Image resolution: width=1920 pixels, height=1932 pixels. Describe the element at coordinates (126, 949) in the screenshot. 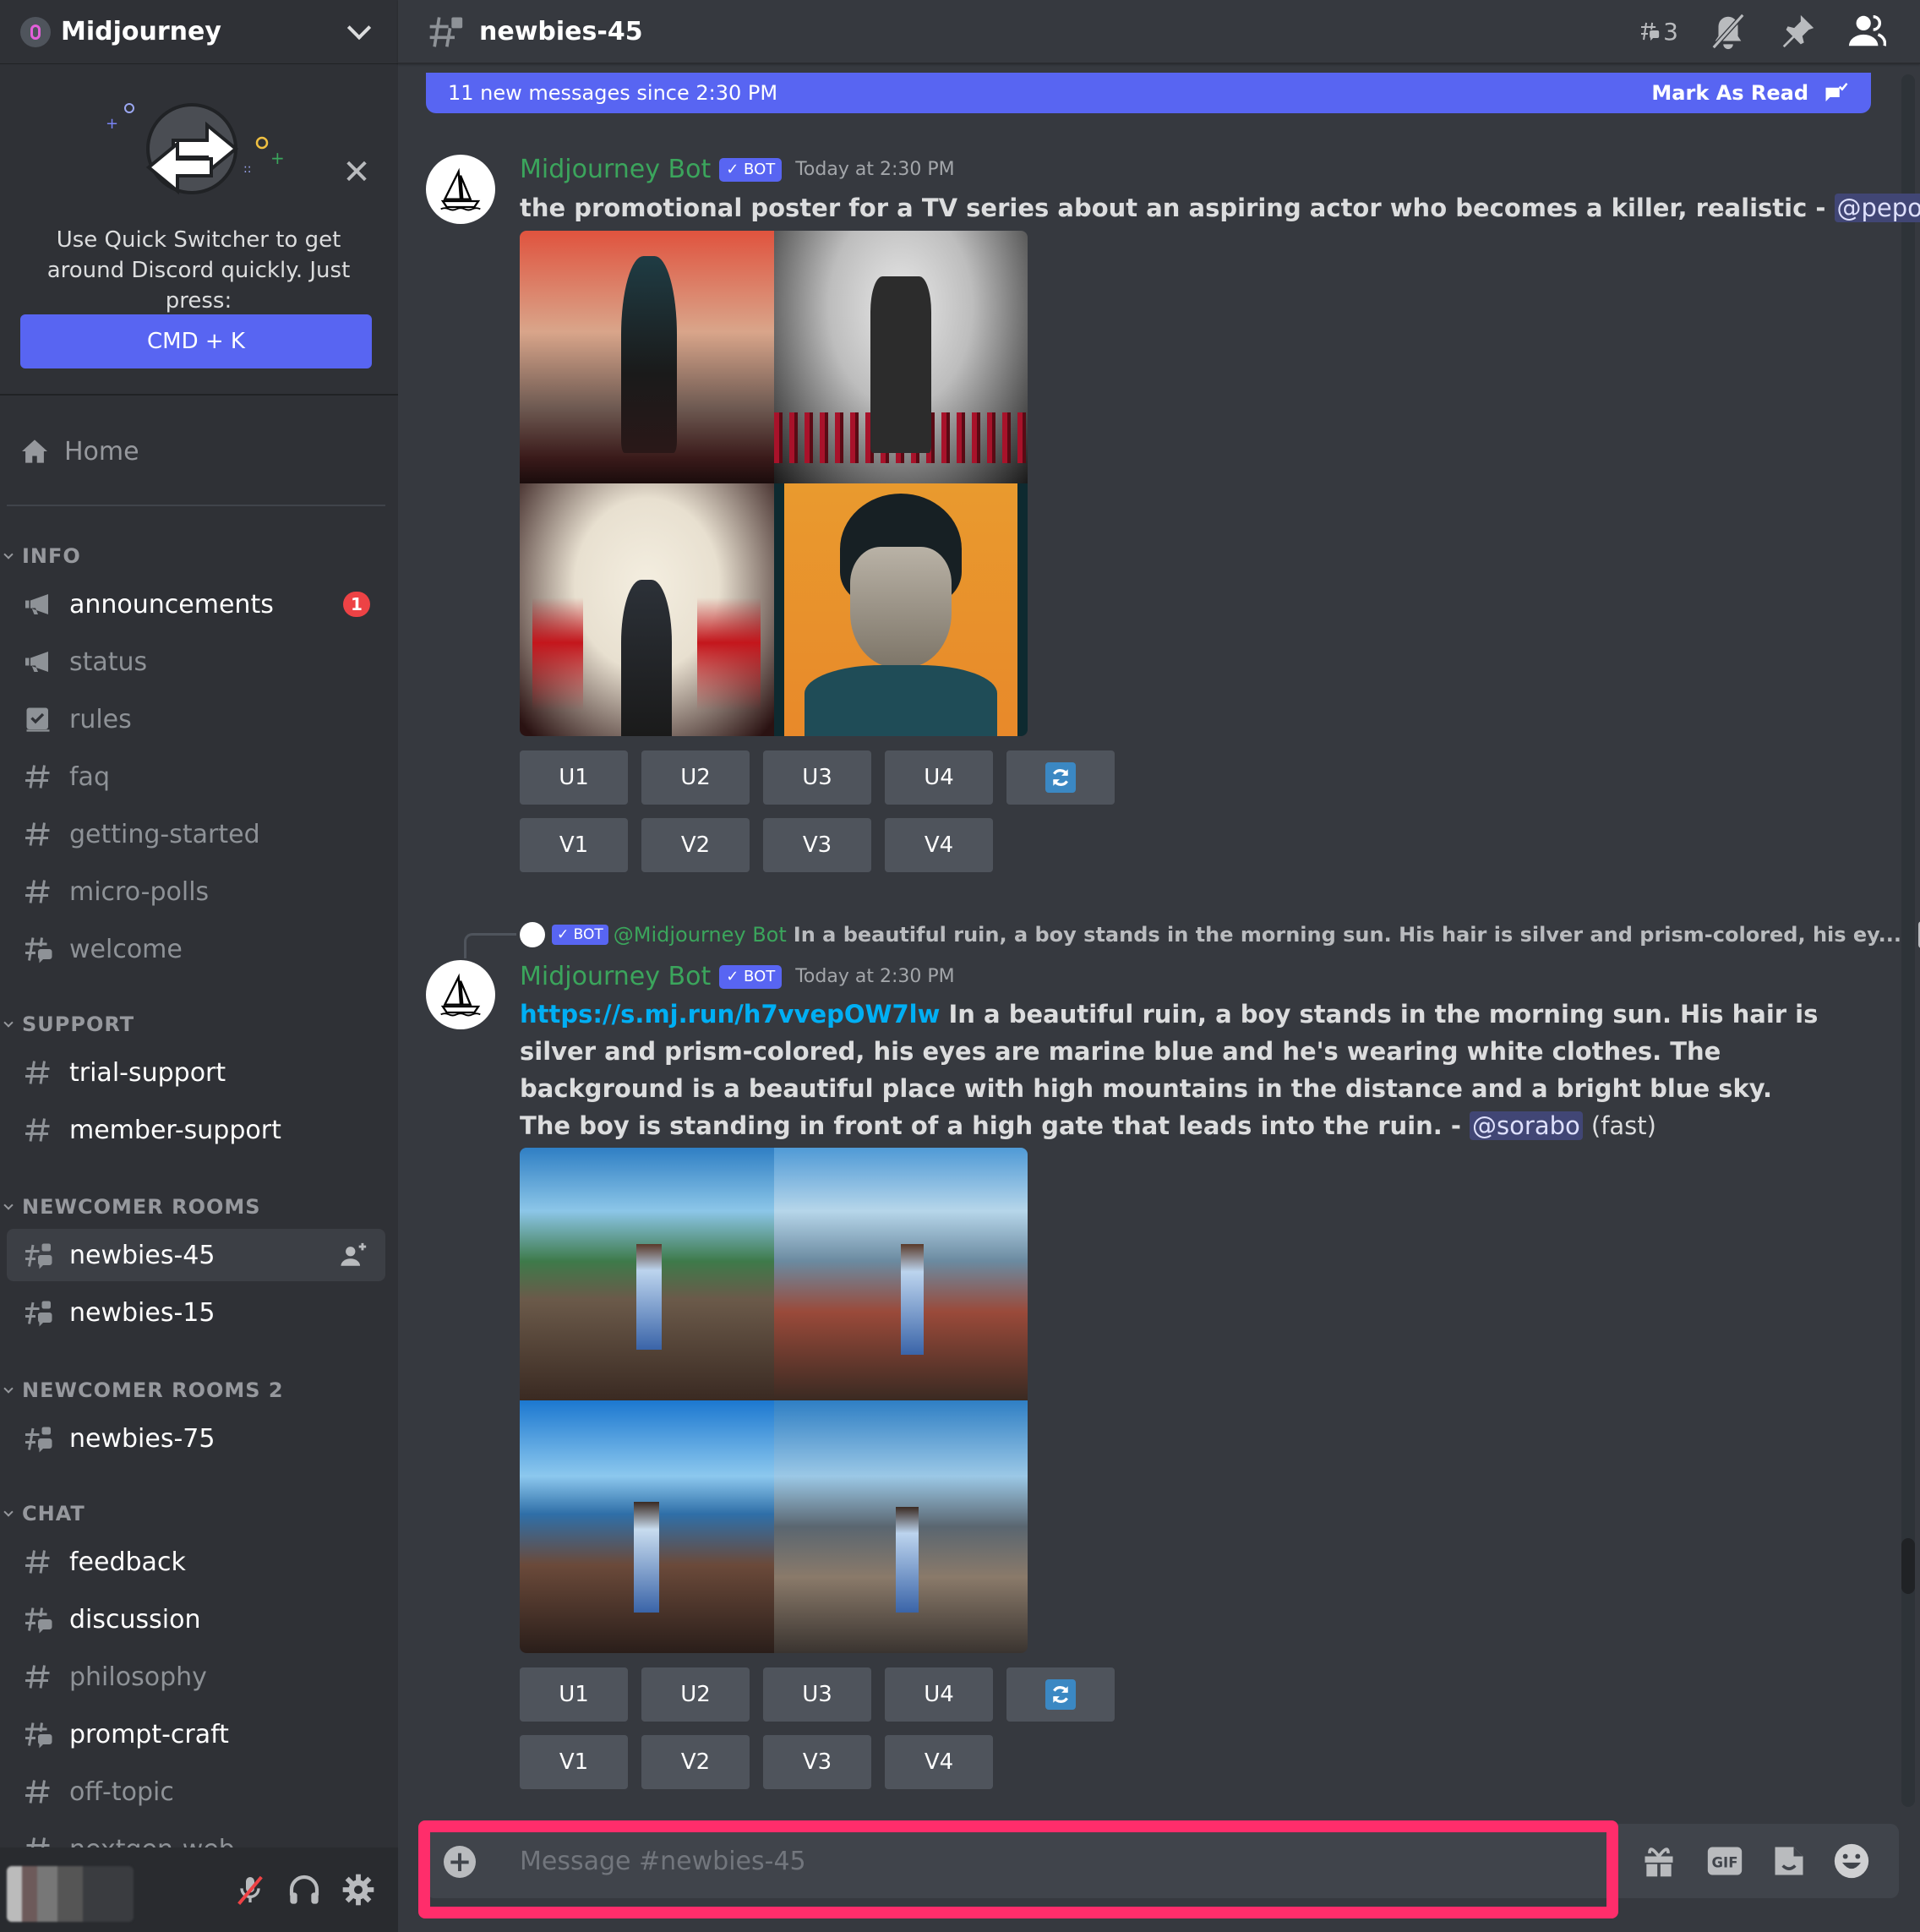

I see `channel-name: welcome` at that location.